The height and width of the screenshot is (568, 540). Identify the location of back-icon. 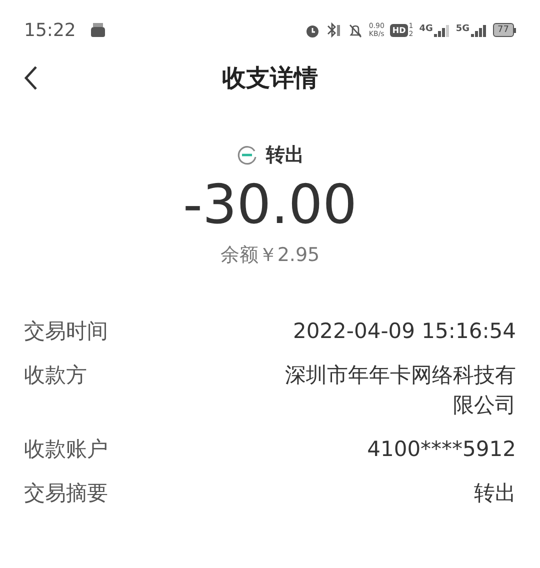
(31, 78).